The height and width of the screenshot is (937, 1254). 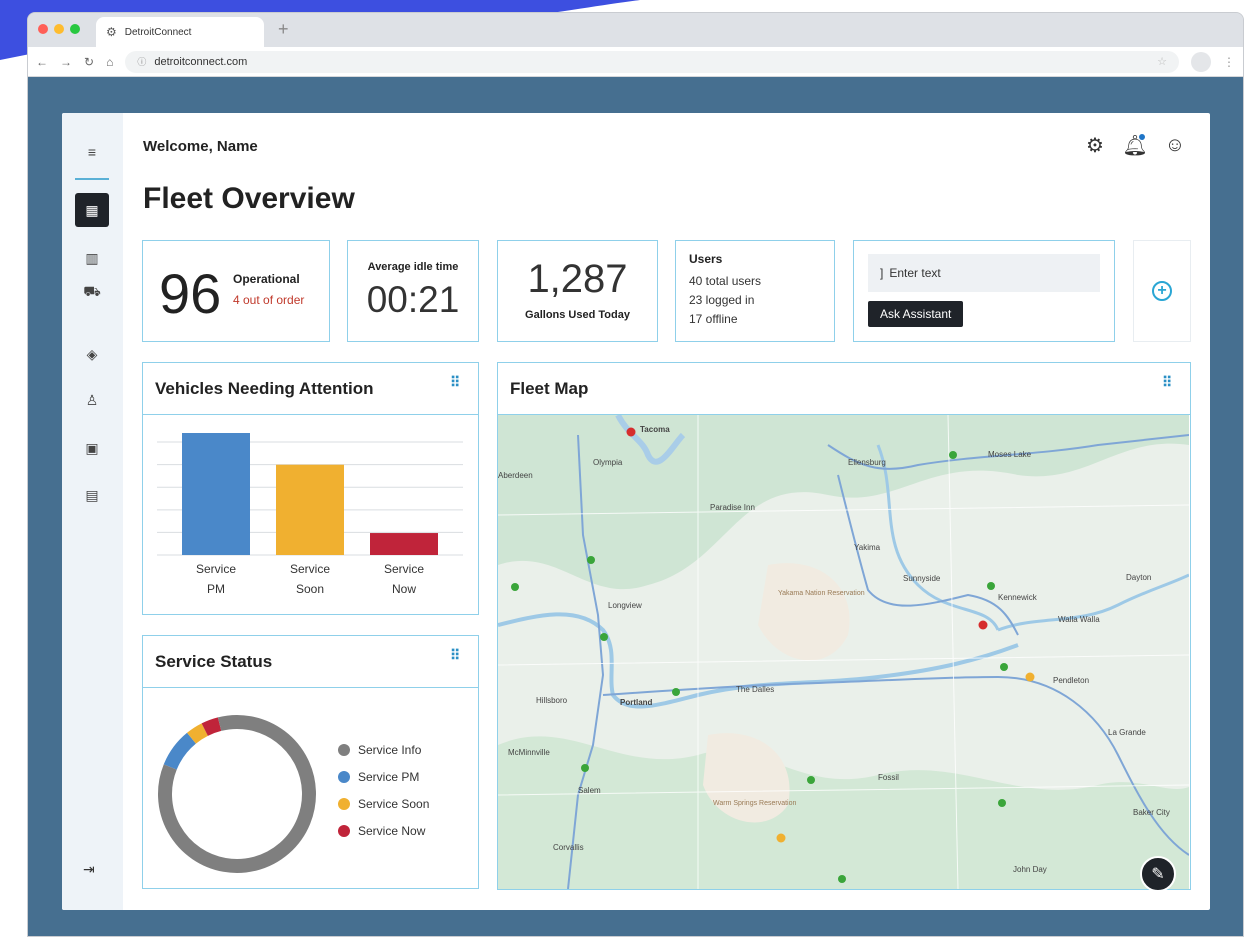 What do you see at coordinates (652, 61) in the screenshot?
I see `url-input: ⓘ detroitconnect.com ☆` at bounding box center [652, 61].